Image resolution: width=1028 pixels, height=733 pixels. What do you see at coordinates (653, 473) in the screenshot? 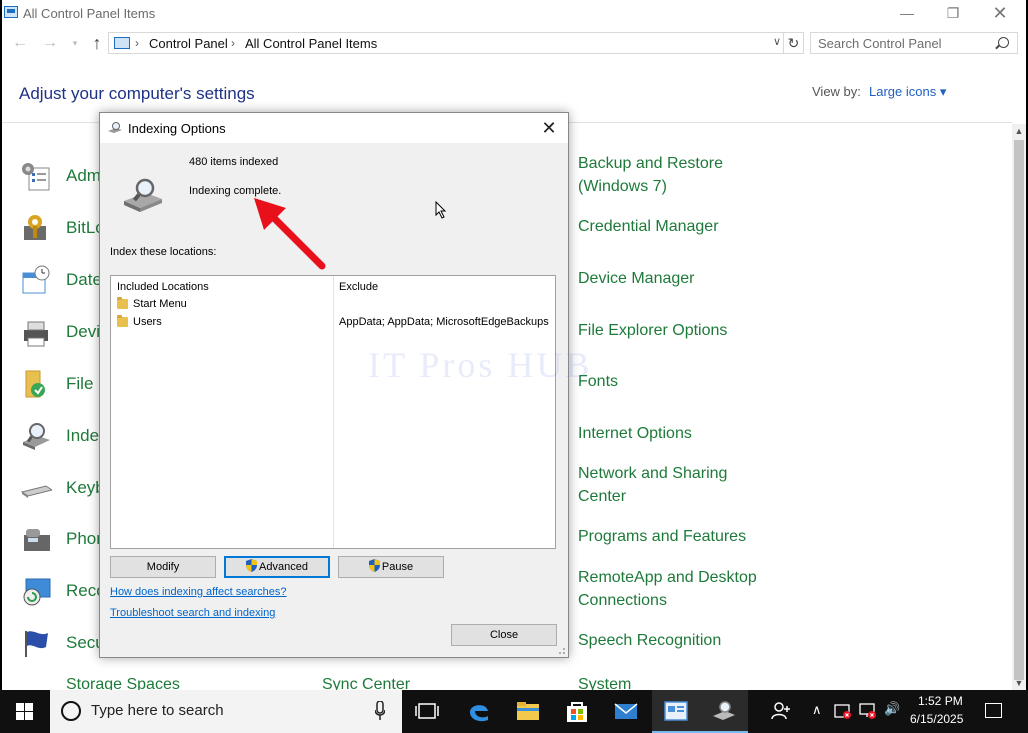
I see `item-label: Network and Sharing` at bounding box center [653, 473].